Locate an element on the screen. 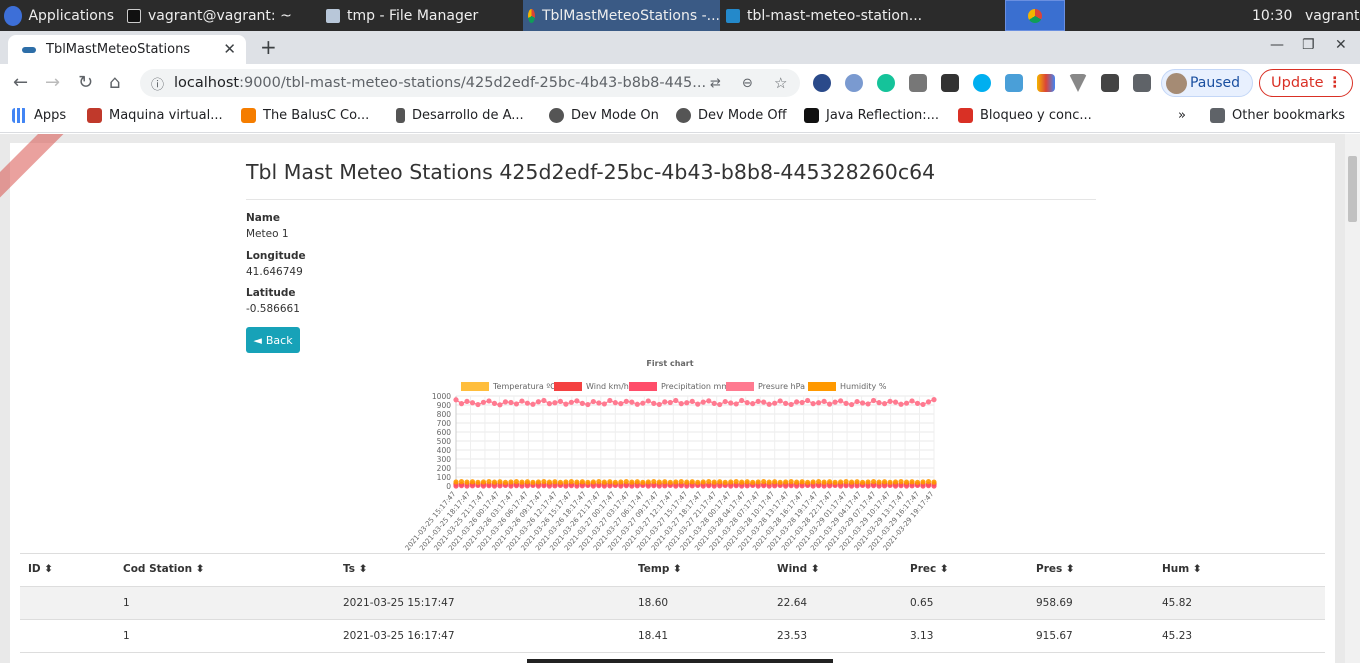 Image resolution: width=1360 pixels, height=663 pixels. maximize-icon: ❐ is located at coordinates (1308, 45).